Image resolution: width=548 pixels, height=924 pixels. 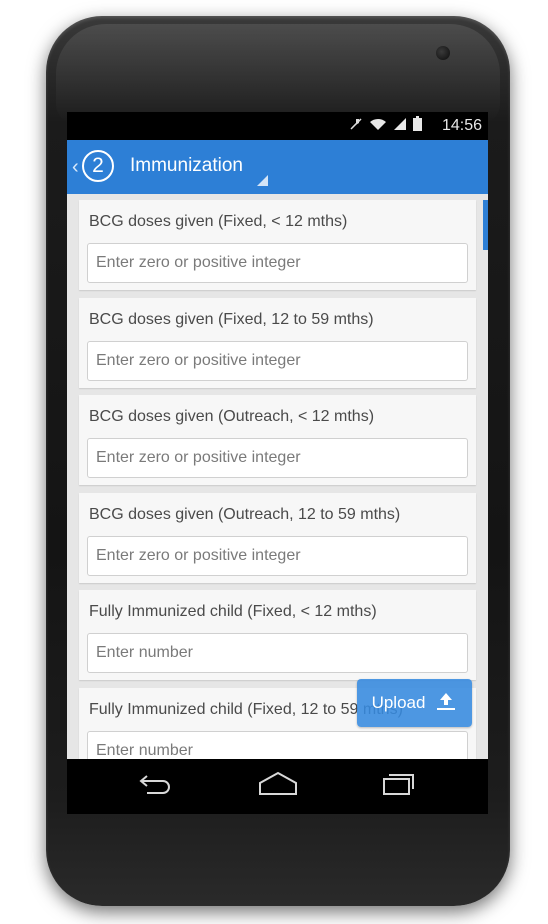 I want to click on field-label: Fully Immunized child (Fixed, < 12 mths), so click(x=233, y=611).